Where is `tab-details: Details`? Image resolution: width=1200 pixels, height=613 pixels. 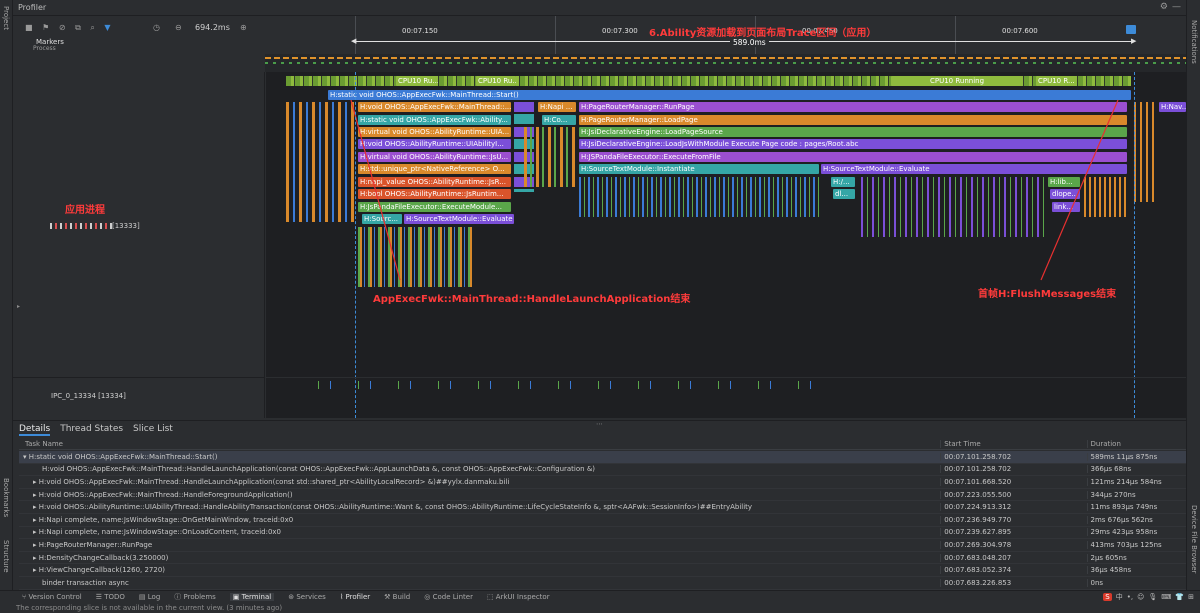 tab-details: Details is located at coordinates (35, 430).